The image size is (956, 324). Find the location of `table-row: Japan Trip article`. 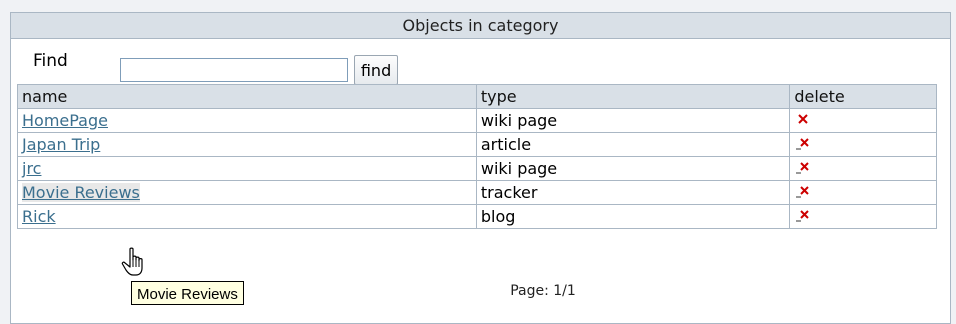

table-row: Japan Trip article is located at coordinates (477, 144).